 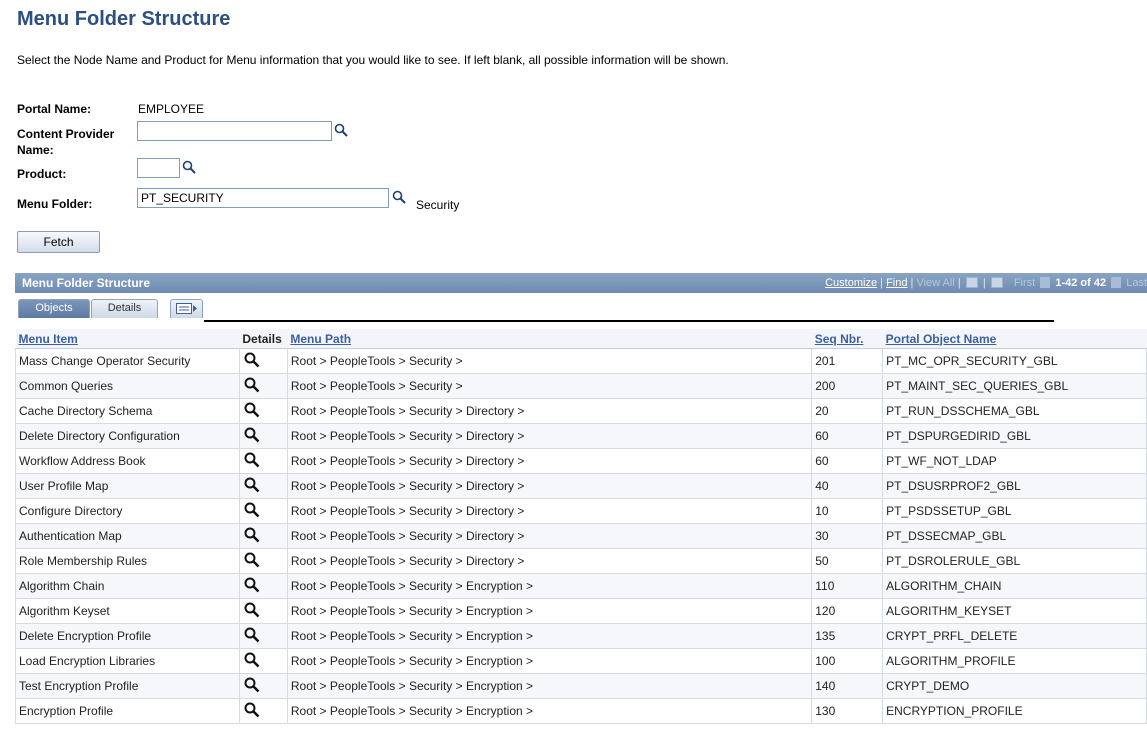 What do you see at coordinates (189, 167) in the screenshot?
I see `product-lookup-icon` at bounding box center [189, 167].